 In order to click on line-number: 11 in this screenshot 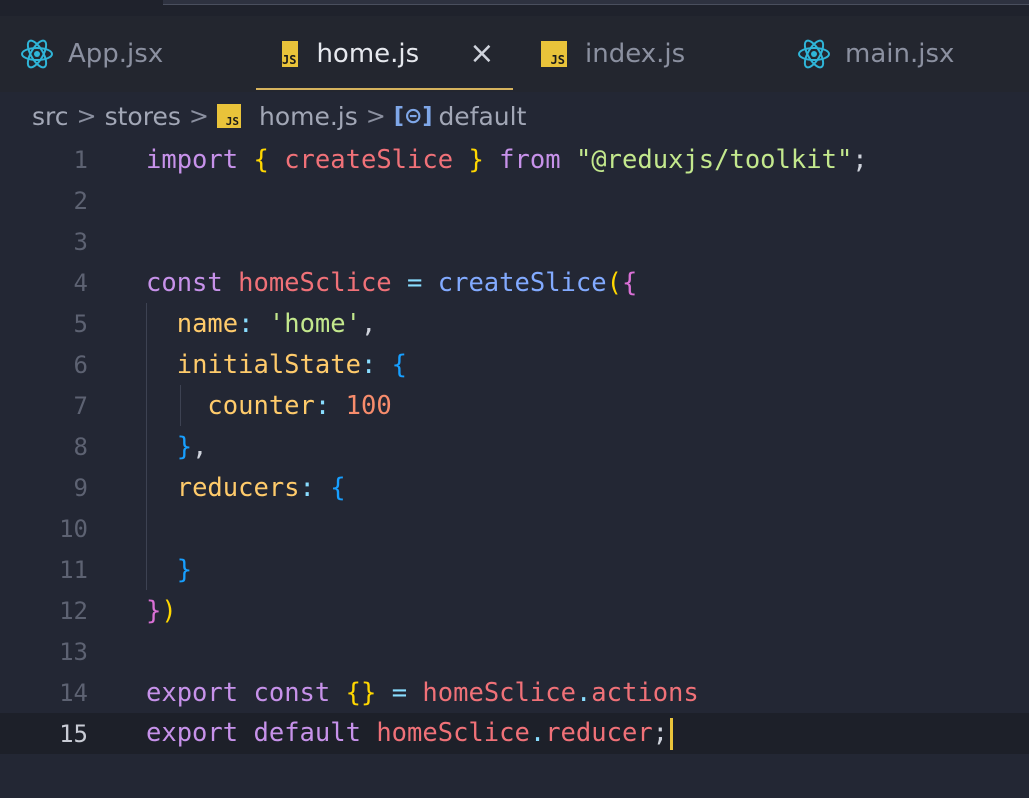, I will do `click(73, 569)`.